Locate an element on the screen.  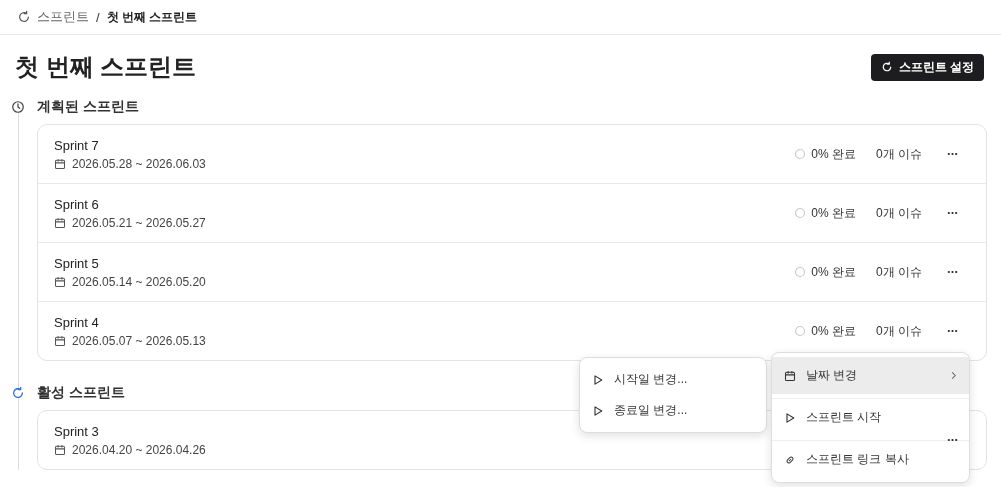
clock-icon is located at coordinates (18, 107).